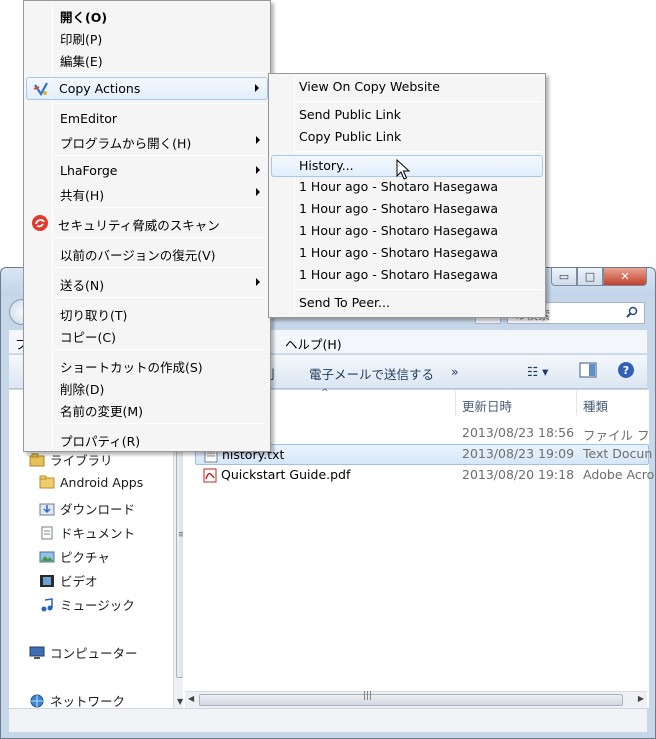  What do you see at coordinates (147, 119) in the screenshot?
I see `menu-item-emeditor: EmEditor` at bounding box center [147, 119].